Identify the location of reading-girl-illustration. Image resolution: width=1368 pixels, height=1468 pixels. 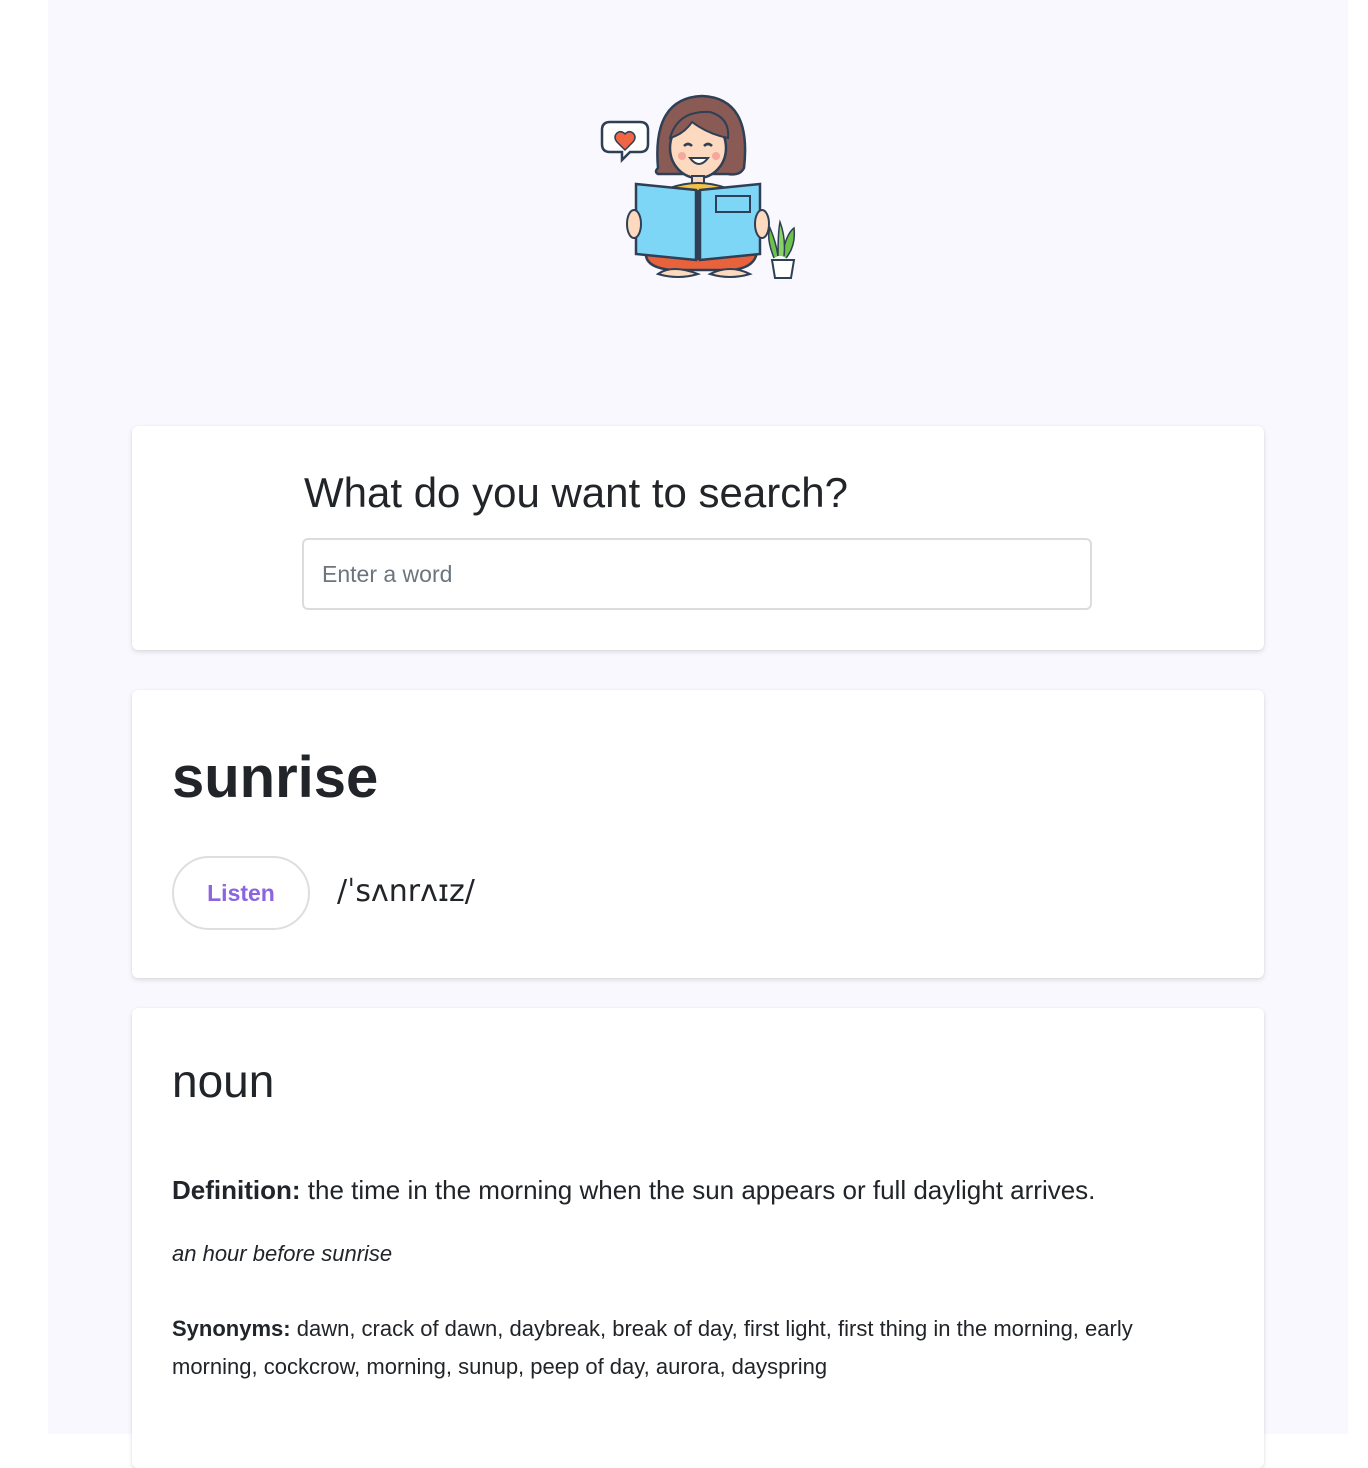
(698, 186).